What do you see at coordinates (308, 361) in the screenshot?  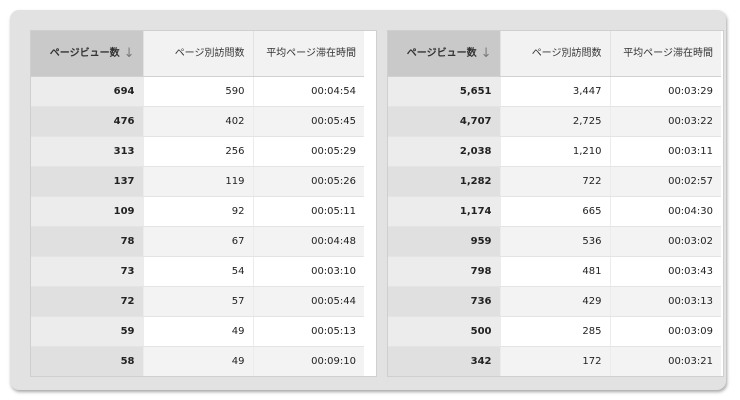 I see `avg-time-cell: 00:09:10` at bounding box center [308, 361].